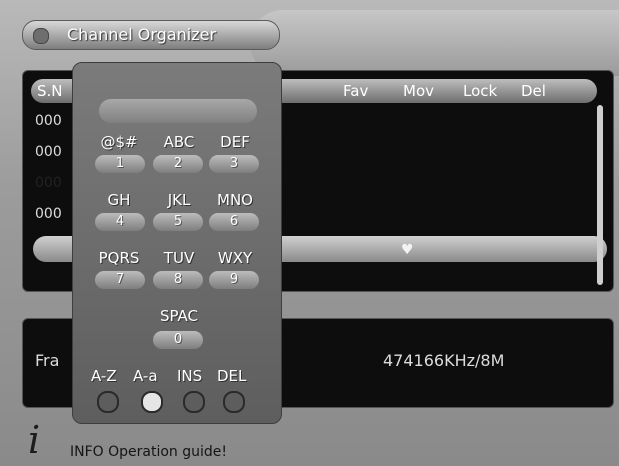  What do you see at coordinates (234, 164) in the screenshot?
I see `key-3-button: 3` at bounding box center [234, 164].